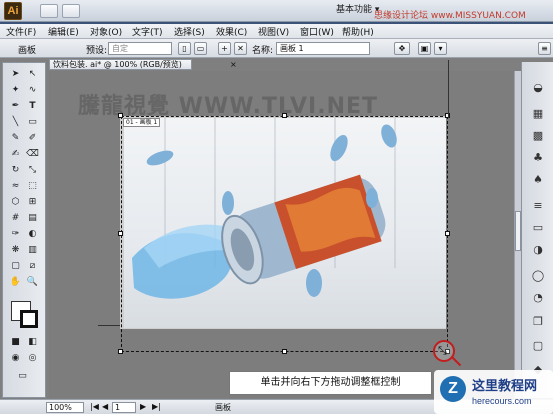  Describe the element at coordinates (15, 266) in the screenshot. I see `artboard-tool-icon: ▢` at that location.